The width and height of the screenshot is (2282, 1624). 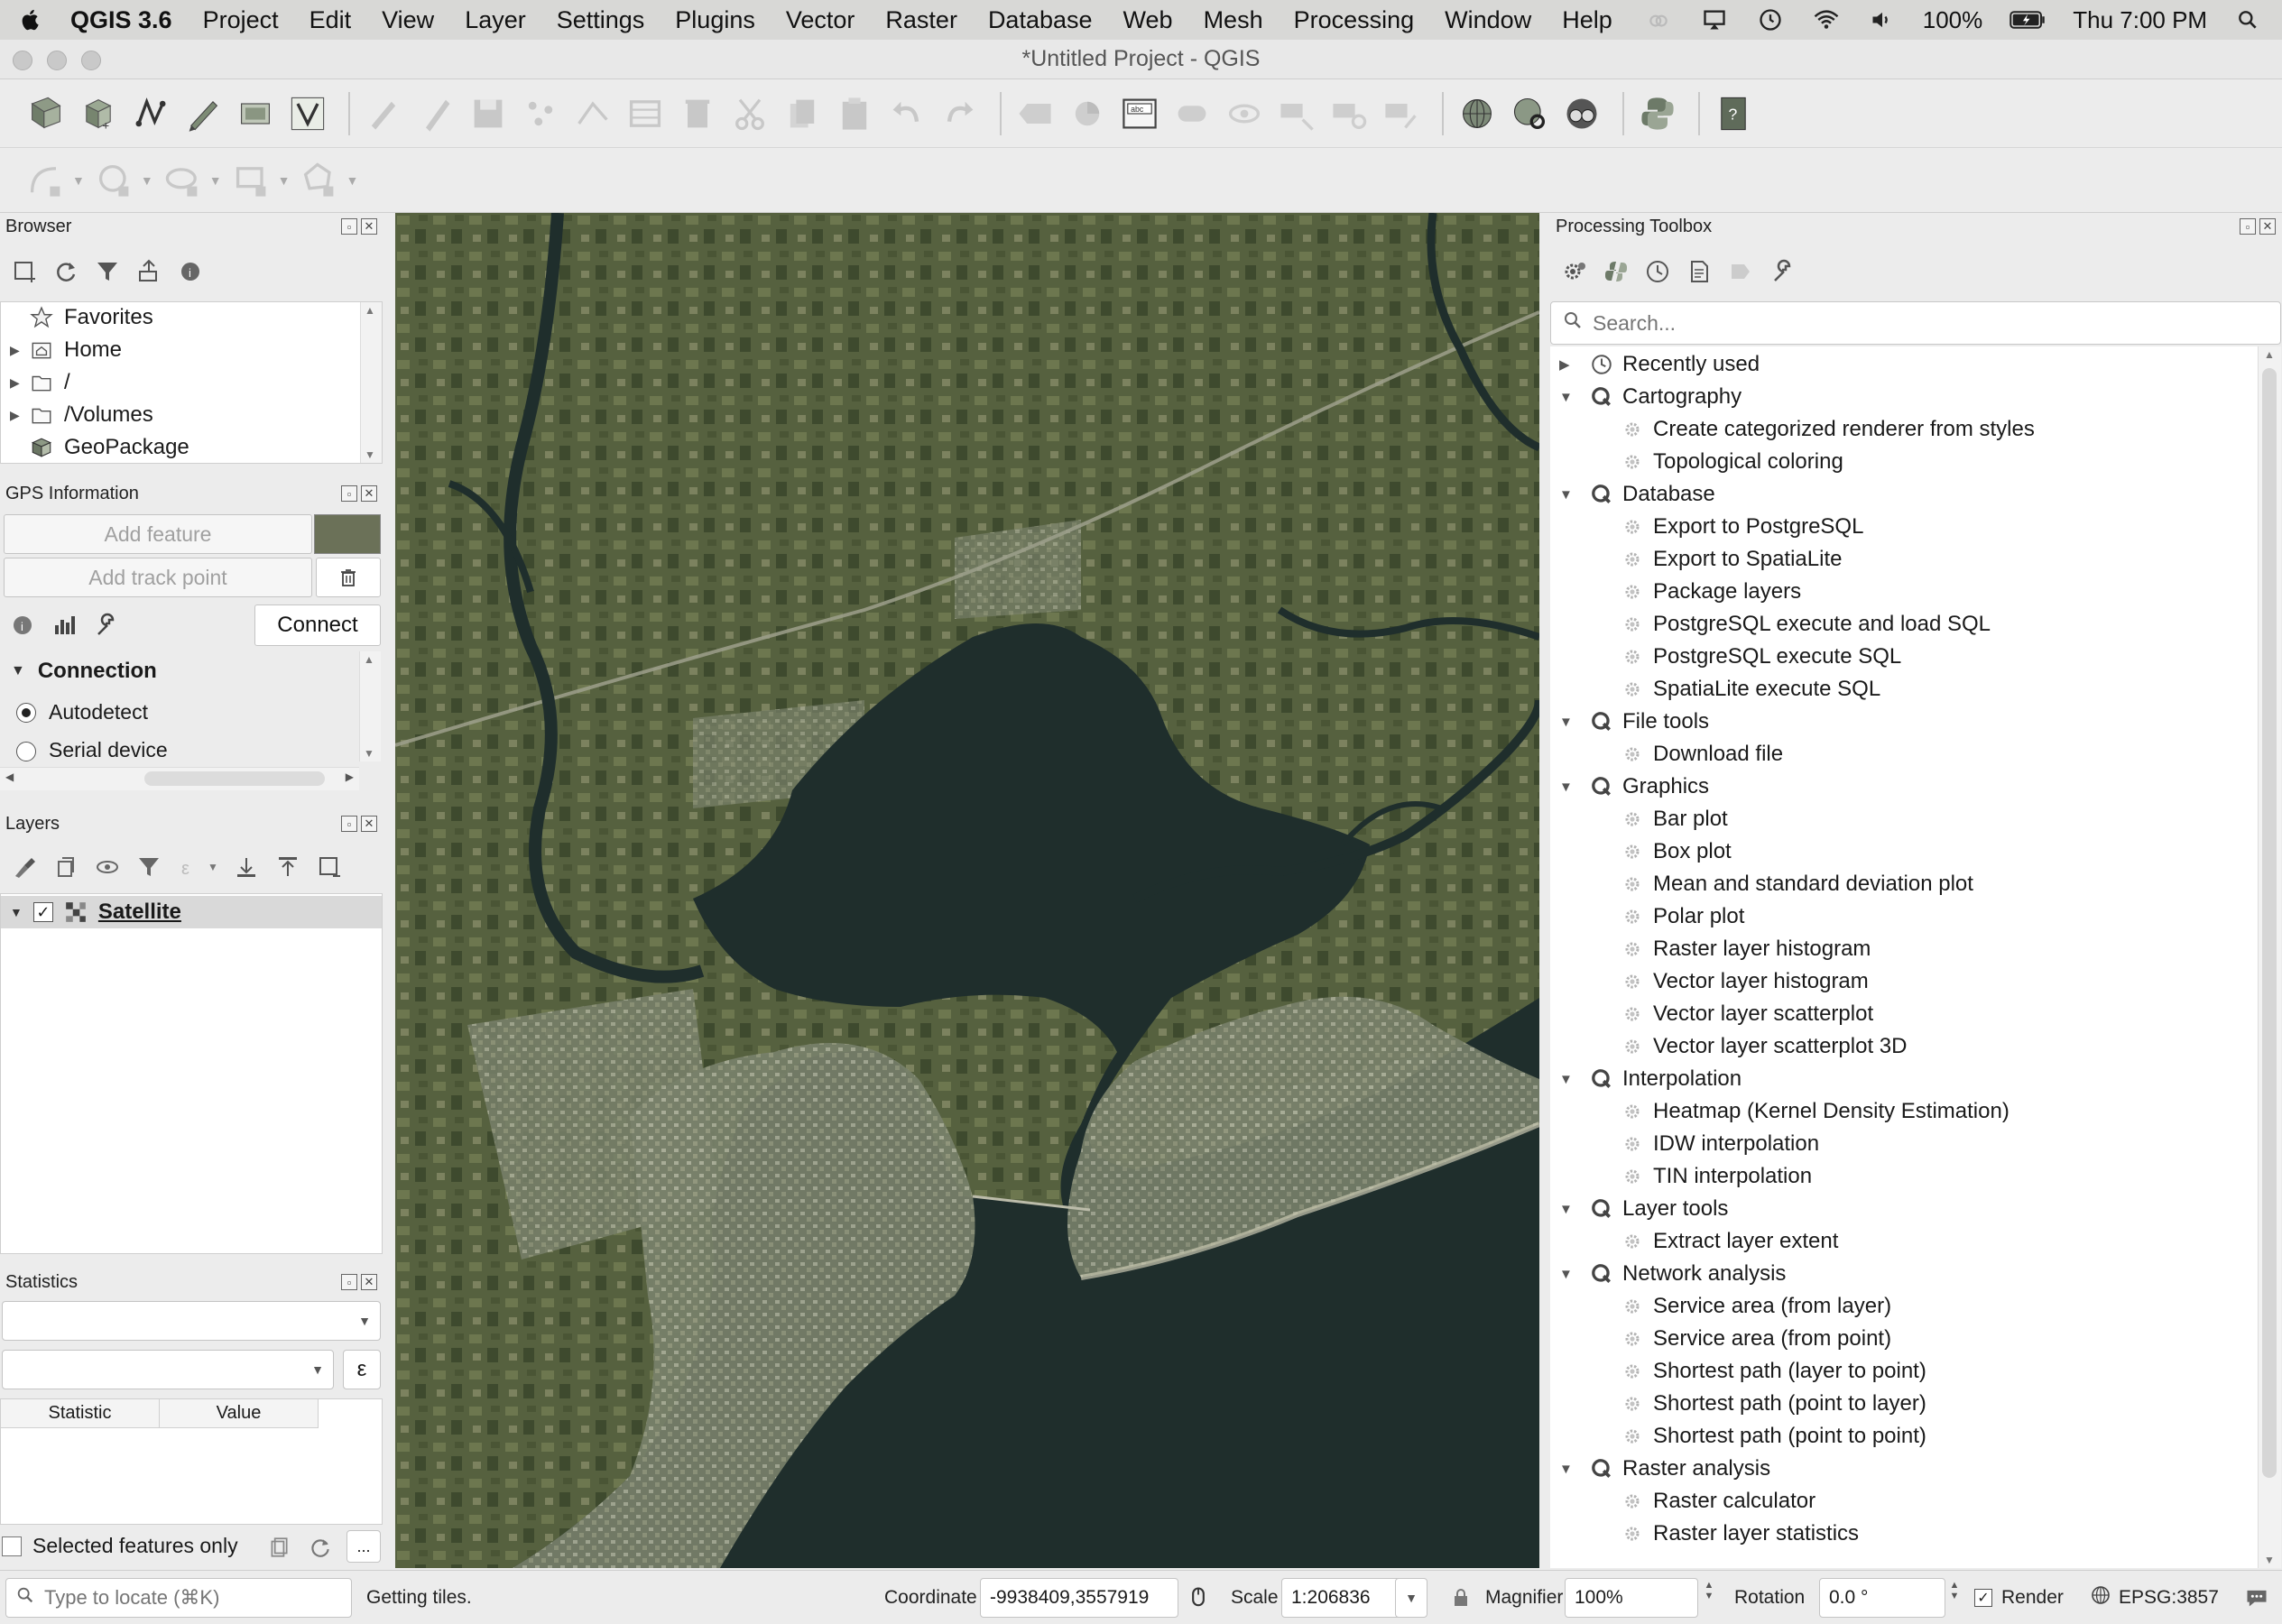 I want to click on add-feature-button: Add feature, so click(x=158, y=534).